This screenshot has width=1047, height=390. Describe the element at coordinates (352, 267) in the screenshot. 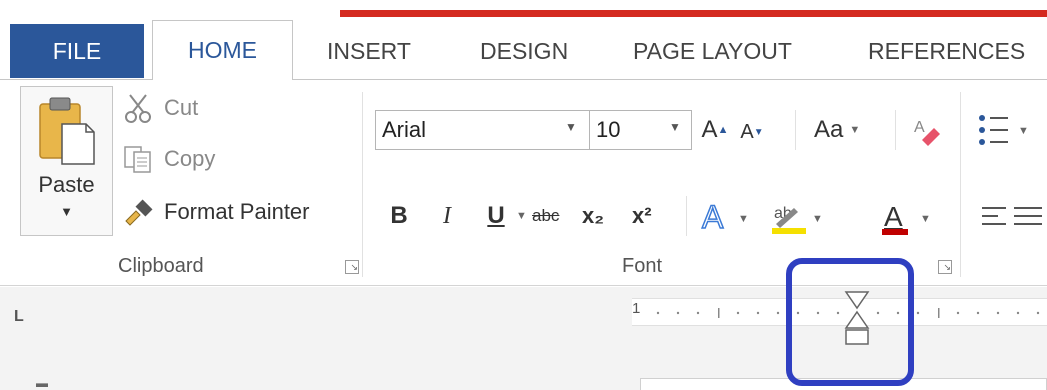

I see `clipboard-dialog-launcher: ↘` at that location.